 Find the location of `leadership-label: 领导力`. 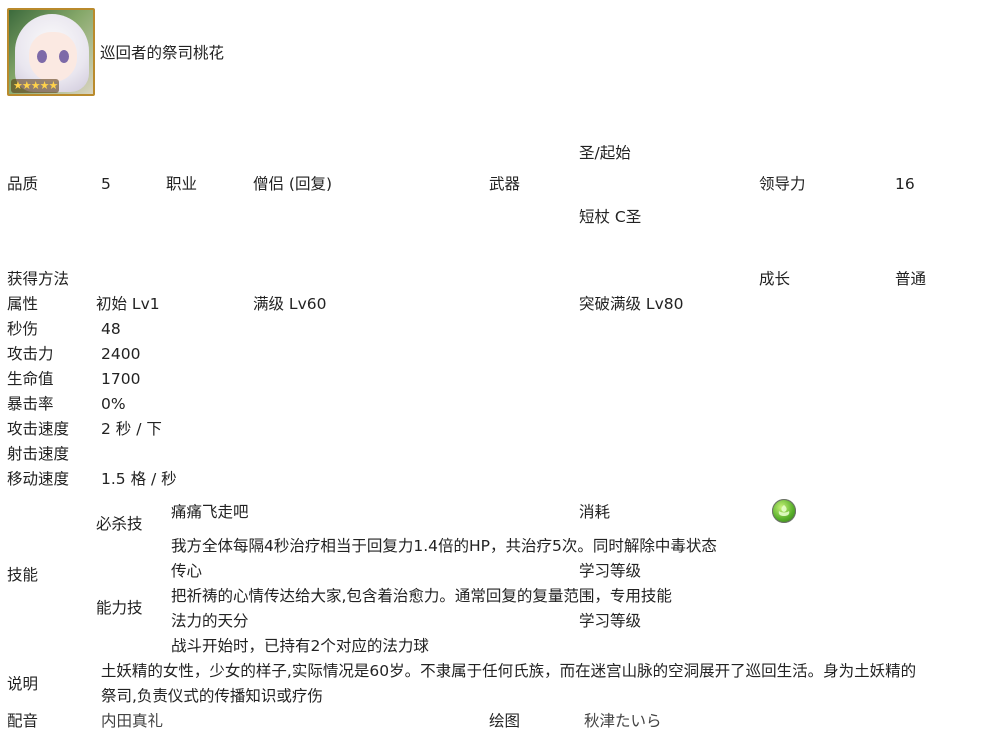

leadership-label: 领导力 is located at coordinates (782, 184).